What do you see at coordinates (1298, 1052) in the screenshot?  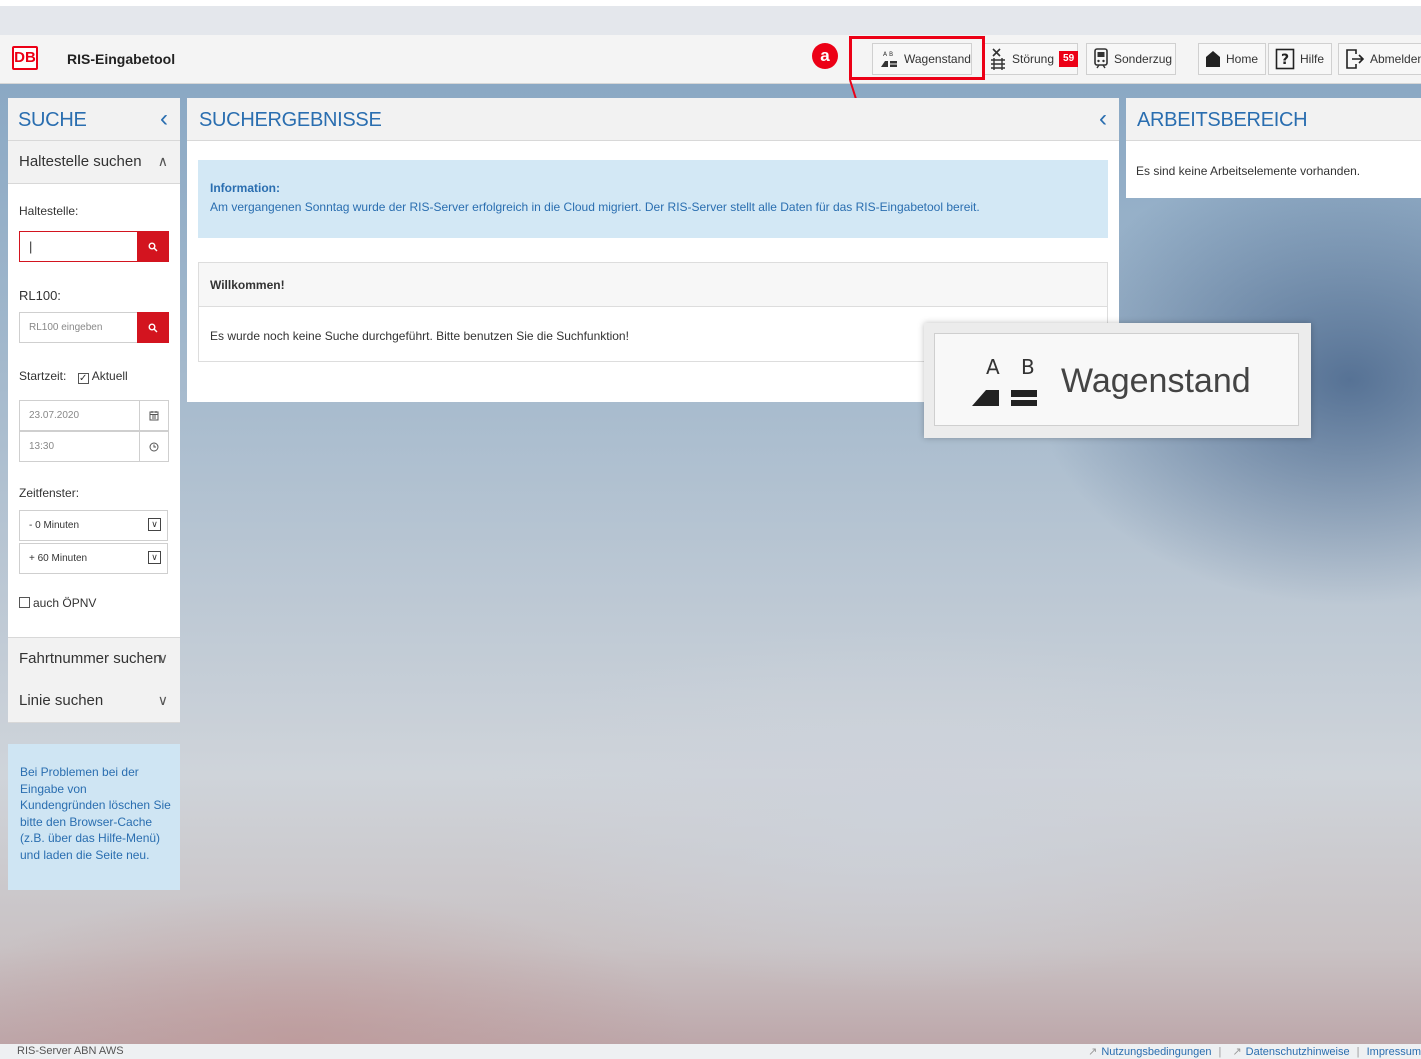 I see `datenschutz-link: Datenschutzhinweise` at bounding box center [1298, 1052].